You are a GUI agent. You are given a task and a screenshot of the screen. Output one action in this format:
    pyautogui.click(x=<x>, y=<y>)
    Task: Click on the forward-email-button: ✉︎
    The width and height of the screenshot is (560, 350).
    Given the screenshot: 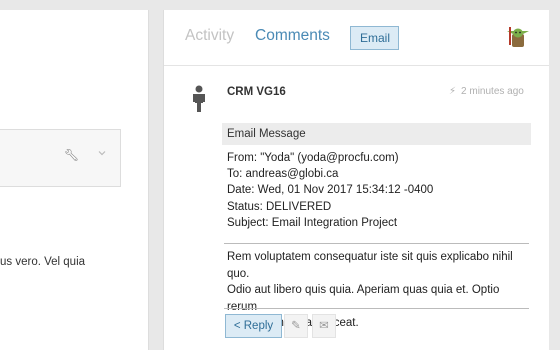 What is the action you would take?
    pyautogui.click(x=324, y=326)
    